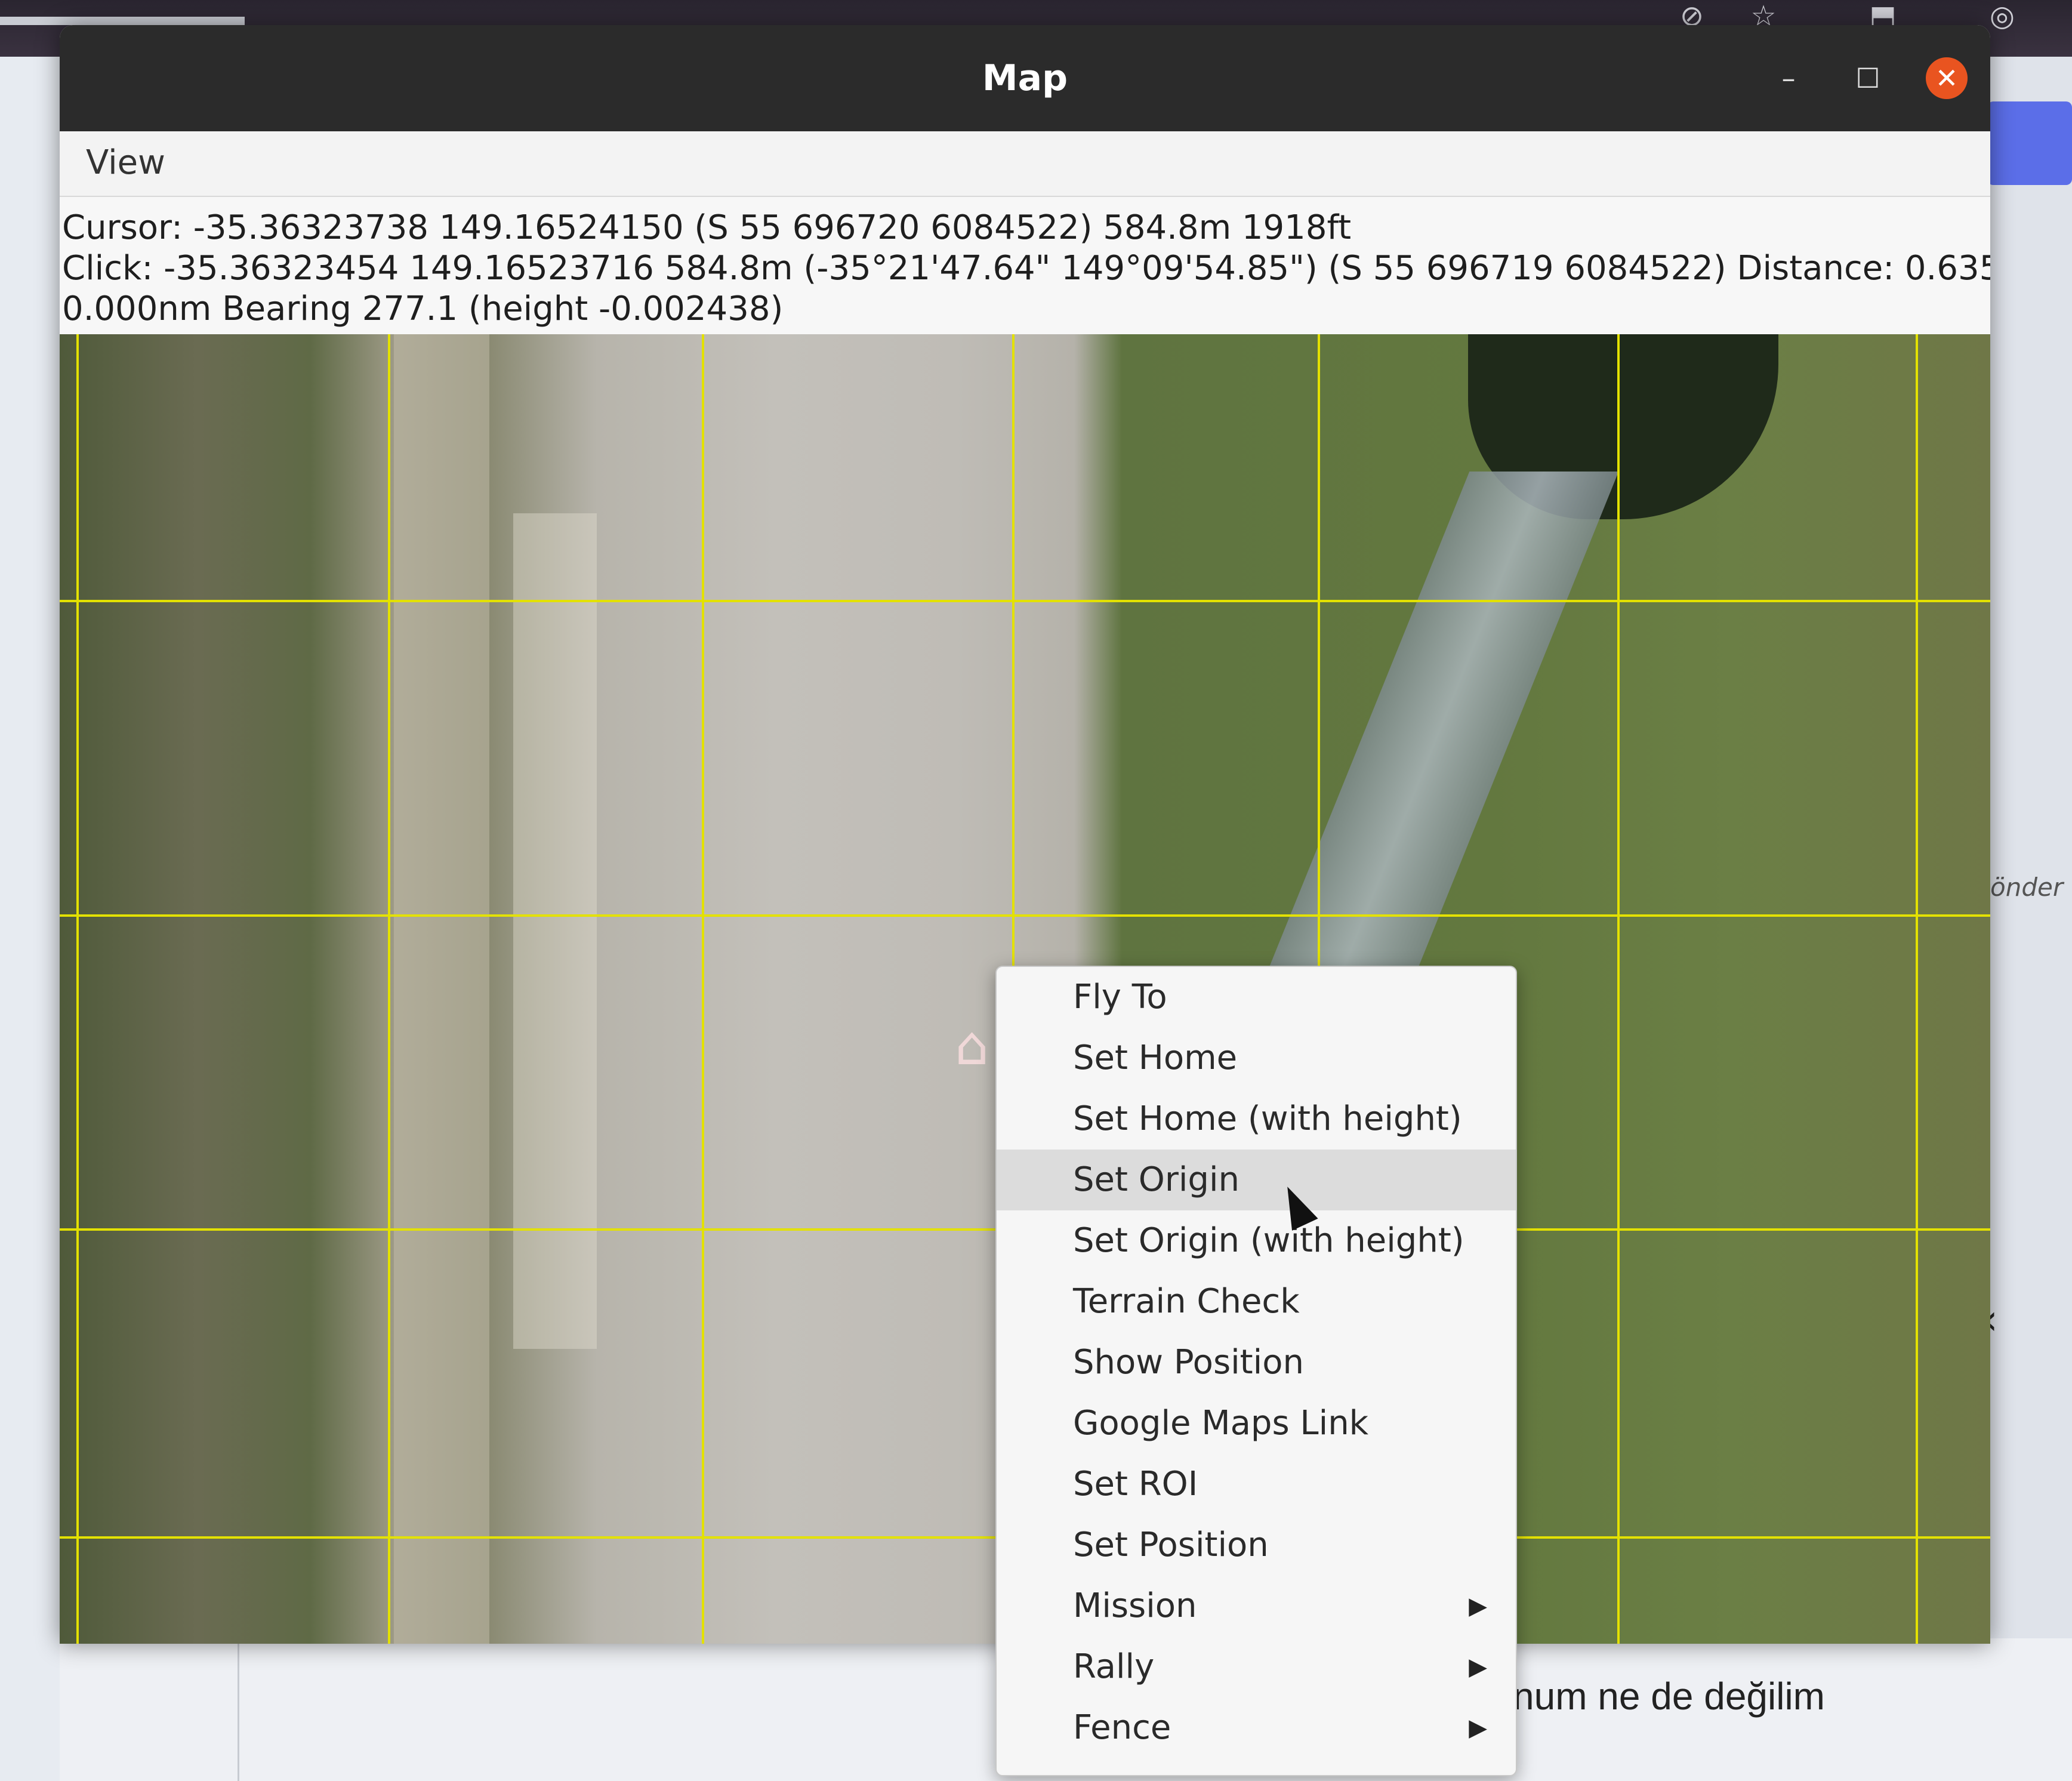 This screenshot has width=2072, height=1781. I want to click on menu-item-mission: Mission ▶, so click(1257, 1606).